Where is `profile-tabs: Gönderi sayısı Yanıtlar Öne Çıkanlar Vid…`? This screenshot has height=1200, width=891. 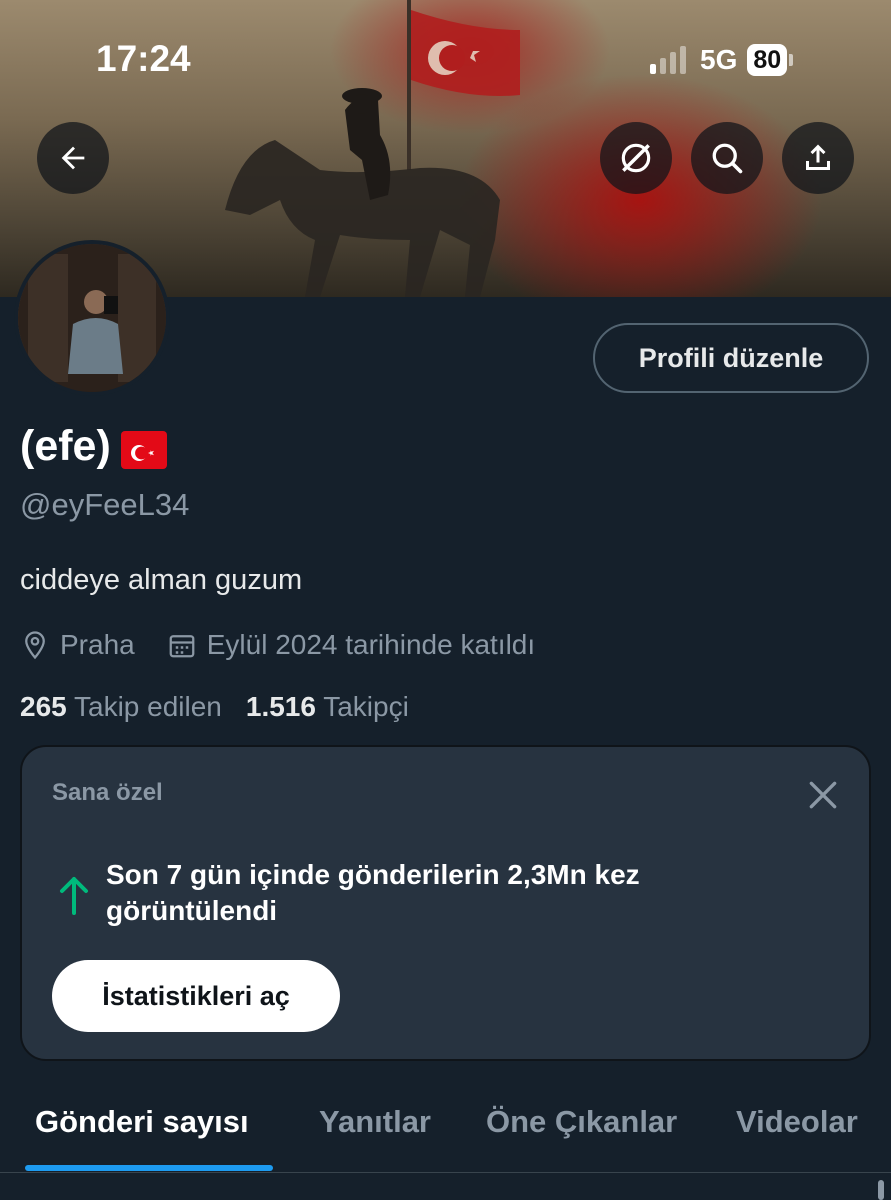 profile-tabs: Gönderi sayısı Yanıtlar Öne Çıkanlar Vid… is located at coordinates (445, 1132).